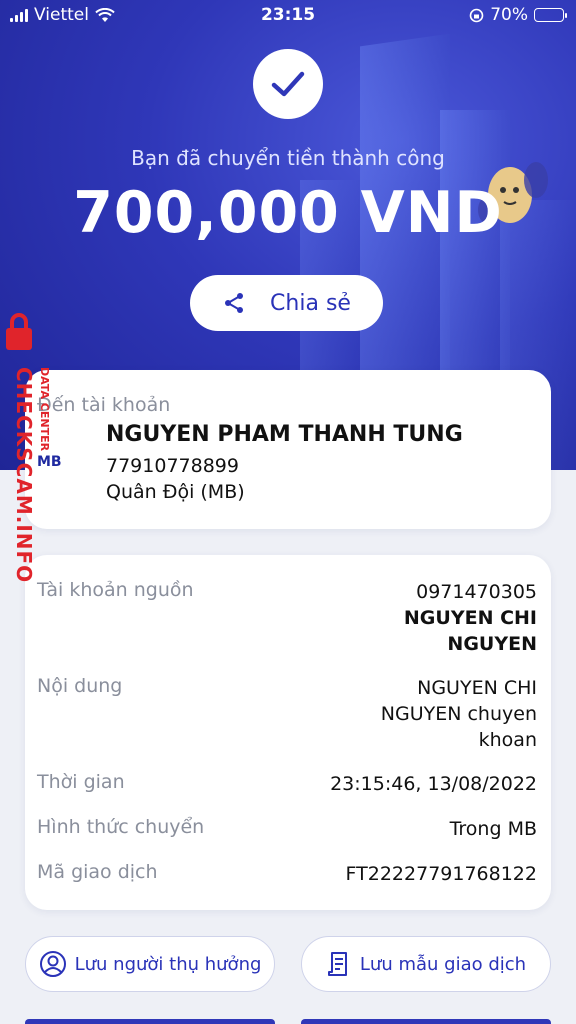 Image resolution: width=576 pixels, height=1024 pixels. Describe the element at coordinates (287, 784) in the screenshot. I see `detail-row-time: Thời gian 23:15:46, 13/08/2022` at that location.